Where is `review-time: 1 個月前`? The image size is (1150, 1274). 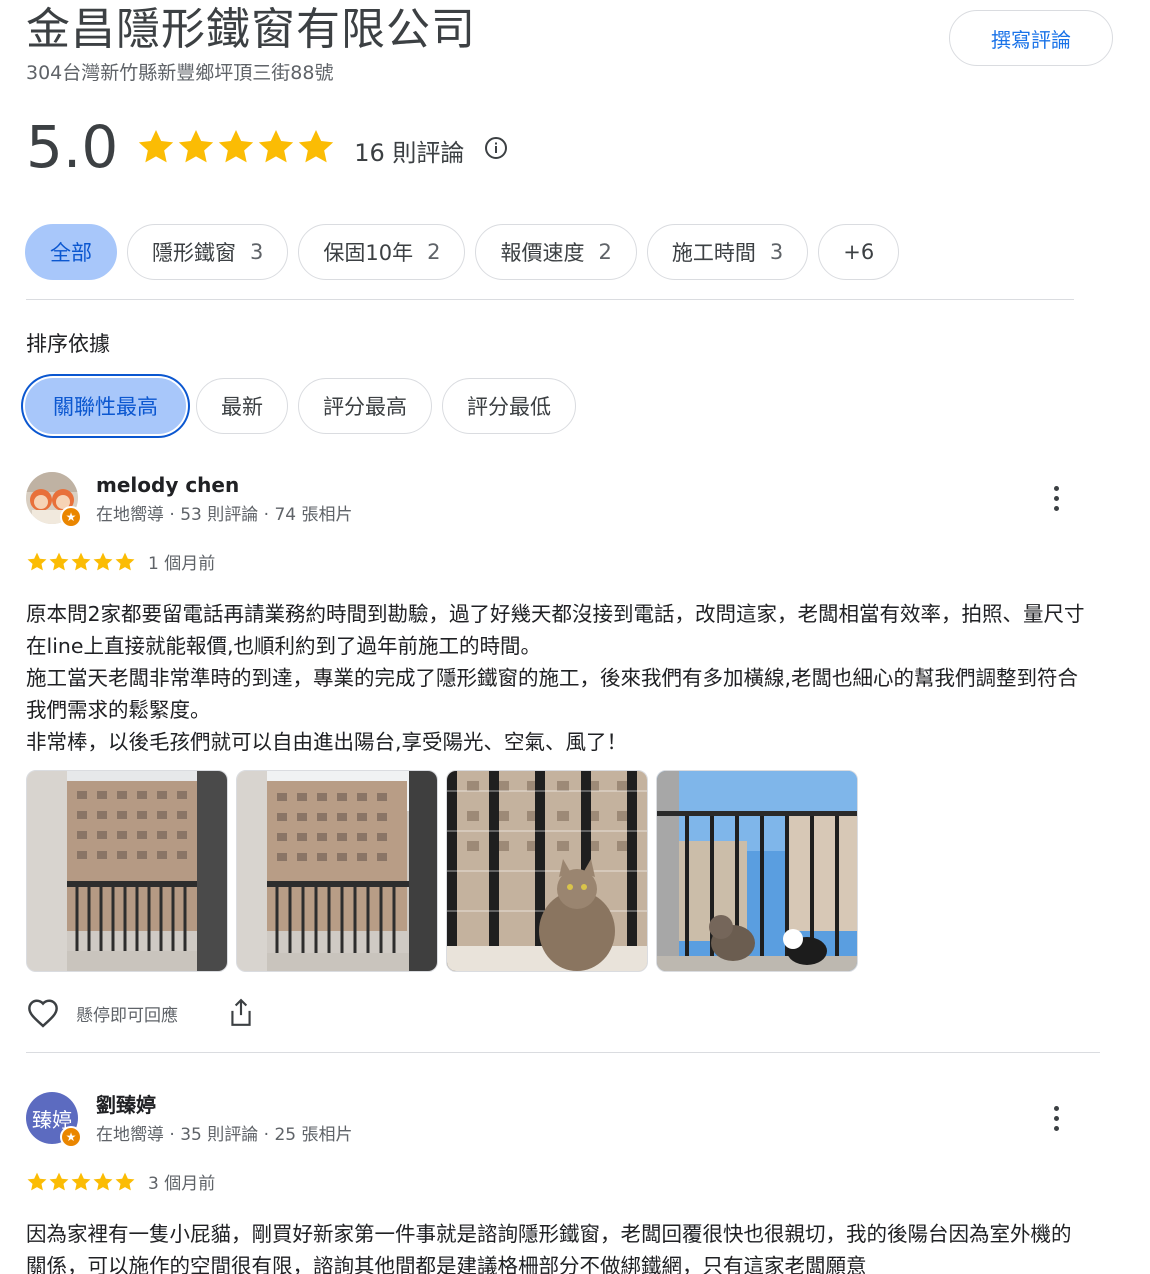
review-time: 1 個月前 is located at coordinates (182, 564).